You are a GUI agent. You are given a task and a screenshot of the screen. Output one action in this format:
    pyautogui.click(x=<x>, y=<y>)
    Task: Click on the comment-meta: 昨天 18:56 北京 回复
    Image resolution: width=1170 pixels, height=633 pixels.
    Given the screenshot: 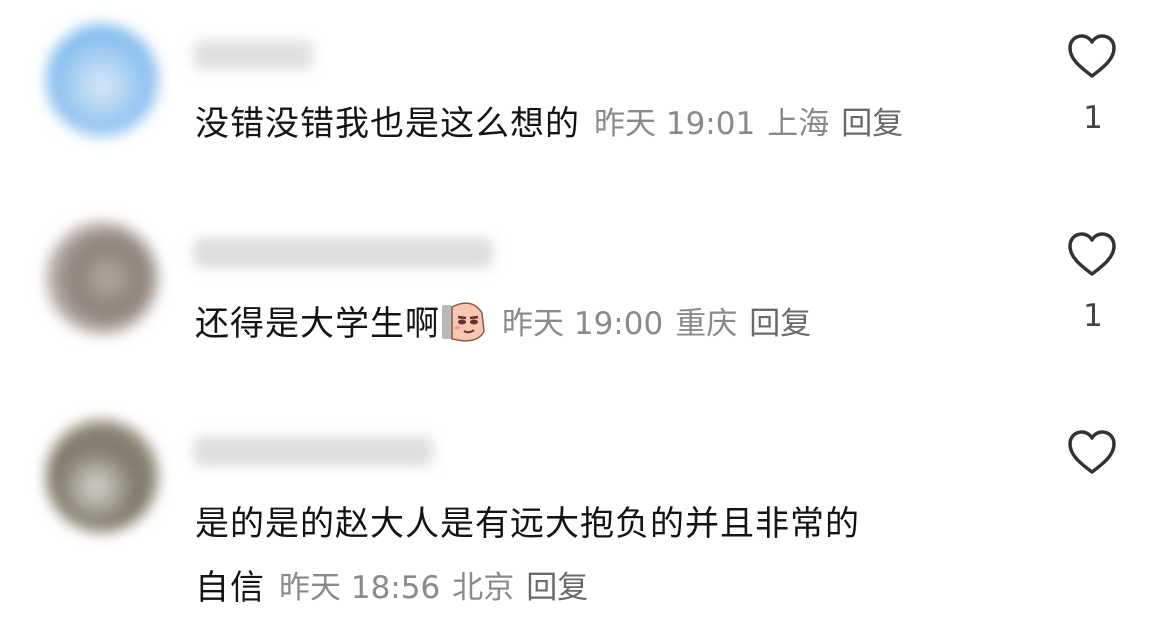 What is the action you would take?
    pyautogui.click(x=433, y=584)
    